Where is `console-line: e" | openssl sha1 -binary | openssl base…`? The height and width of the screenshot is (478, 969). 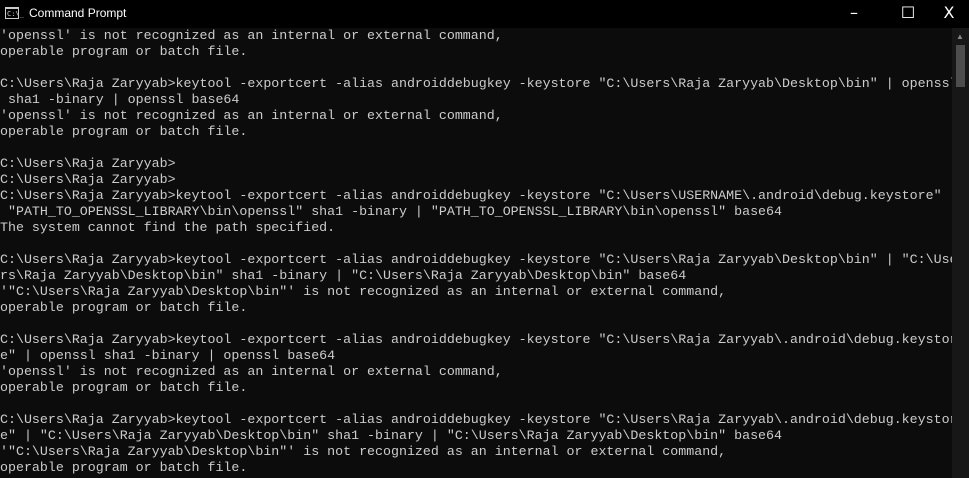 console-line: e" | openssl sha1 -binary | openssl base… is located at coordinates (168, 355).